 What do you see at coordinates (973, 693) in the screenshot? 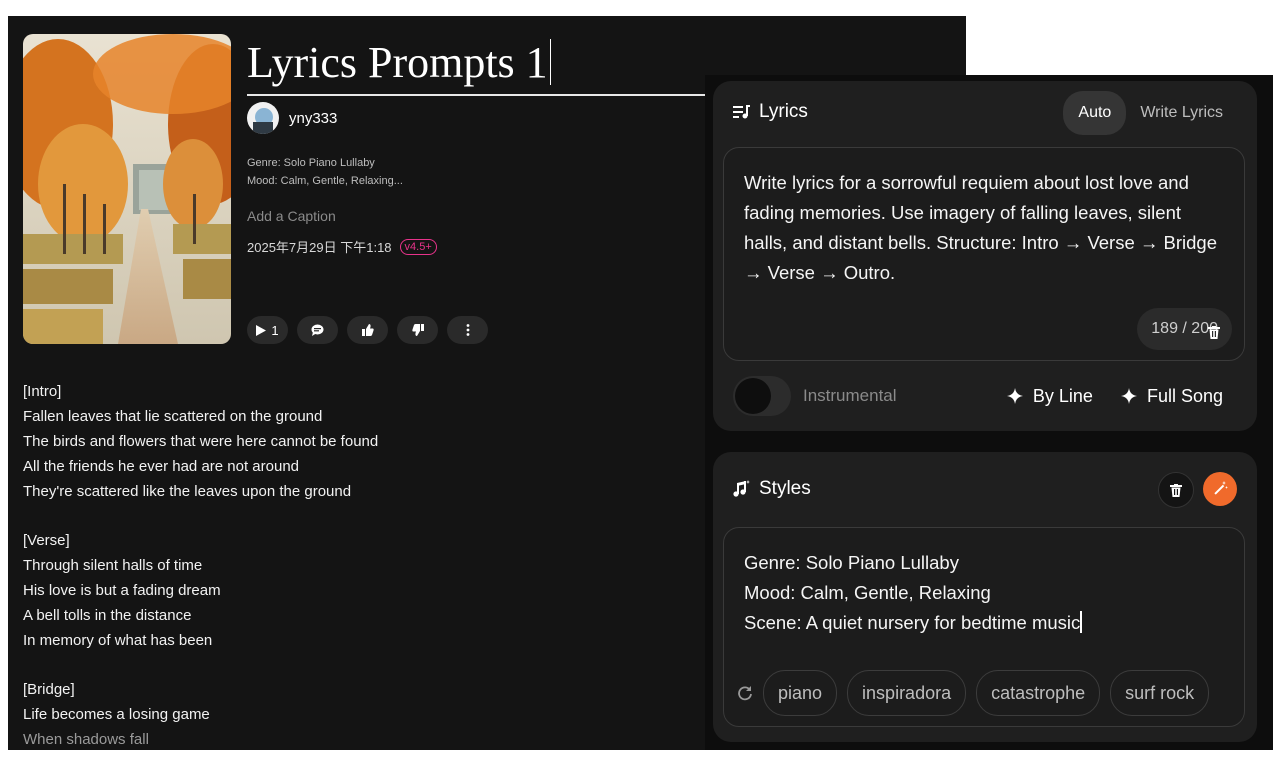
I see `style-tags: piano inspiradora catastrophe surf rock` at bounding box center [973, 693].